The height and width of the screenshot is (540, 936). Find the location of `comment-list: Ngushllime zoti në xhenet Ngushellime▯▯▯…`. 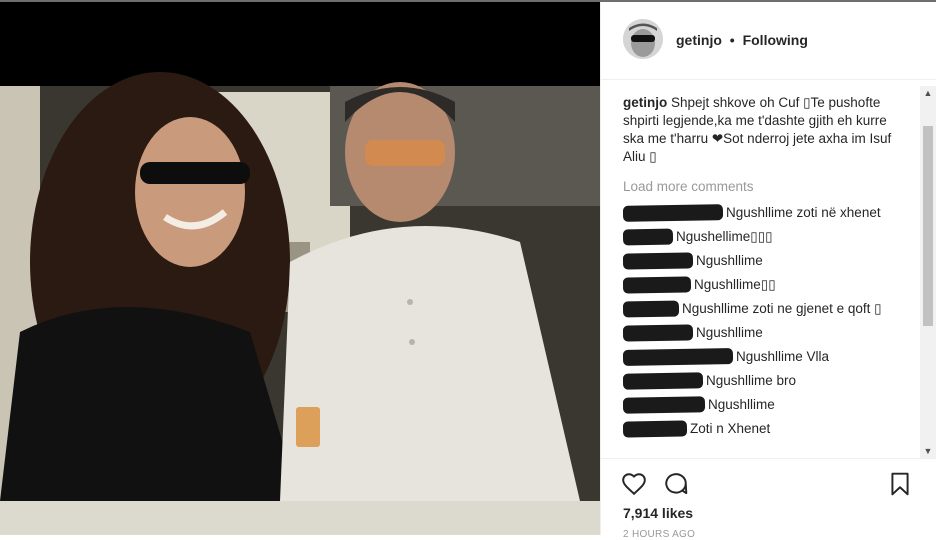

comment-list: Ngushllime zoti në xhenet Ngushellime▯▯▯… is located at coordinates (764, 321).